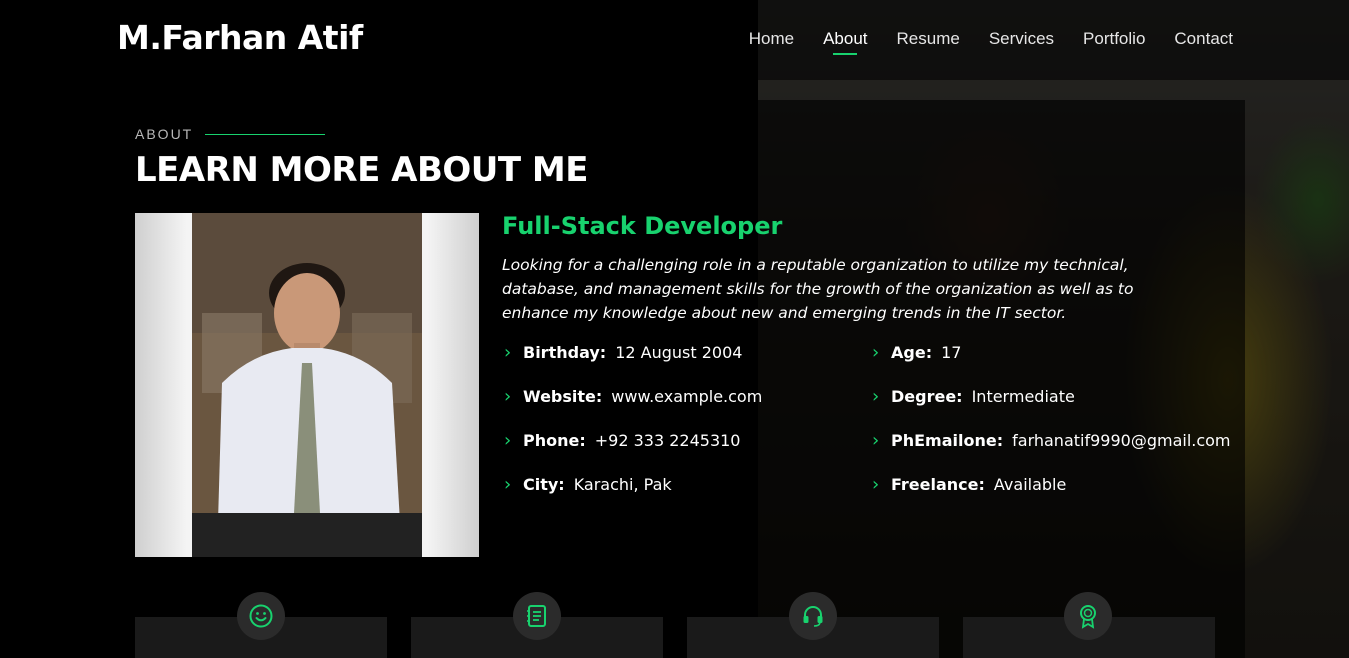 The height and width of the screenshot is (658, 1349). I want to click on section-title: LEARN MORE ABOUT ME, so click(362, 170).